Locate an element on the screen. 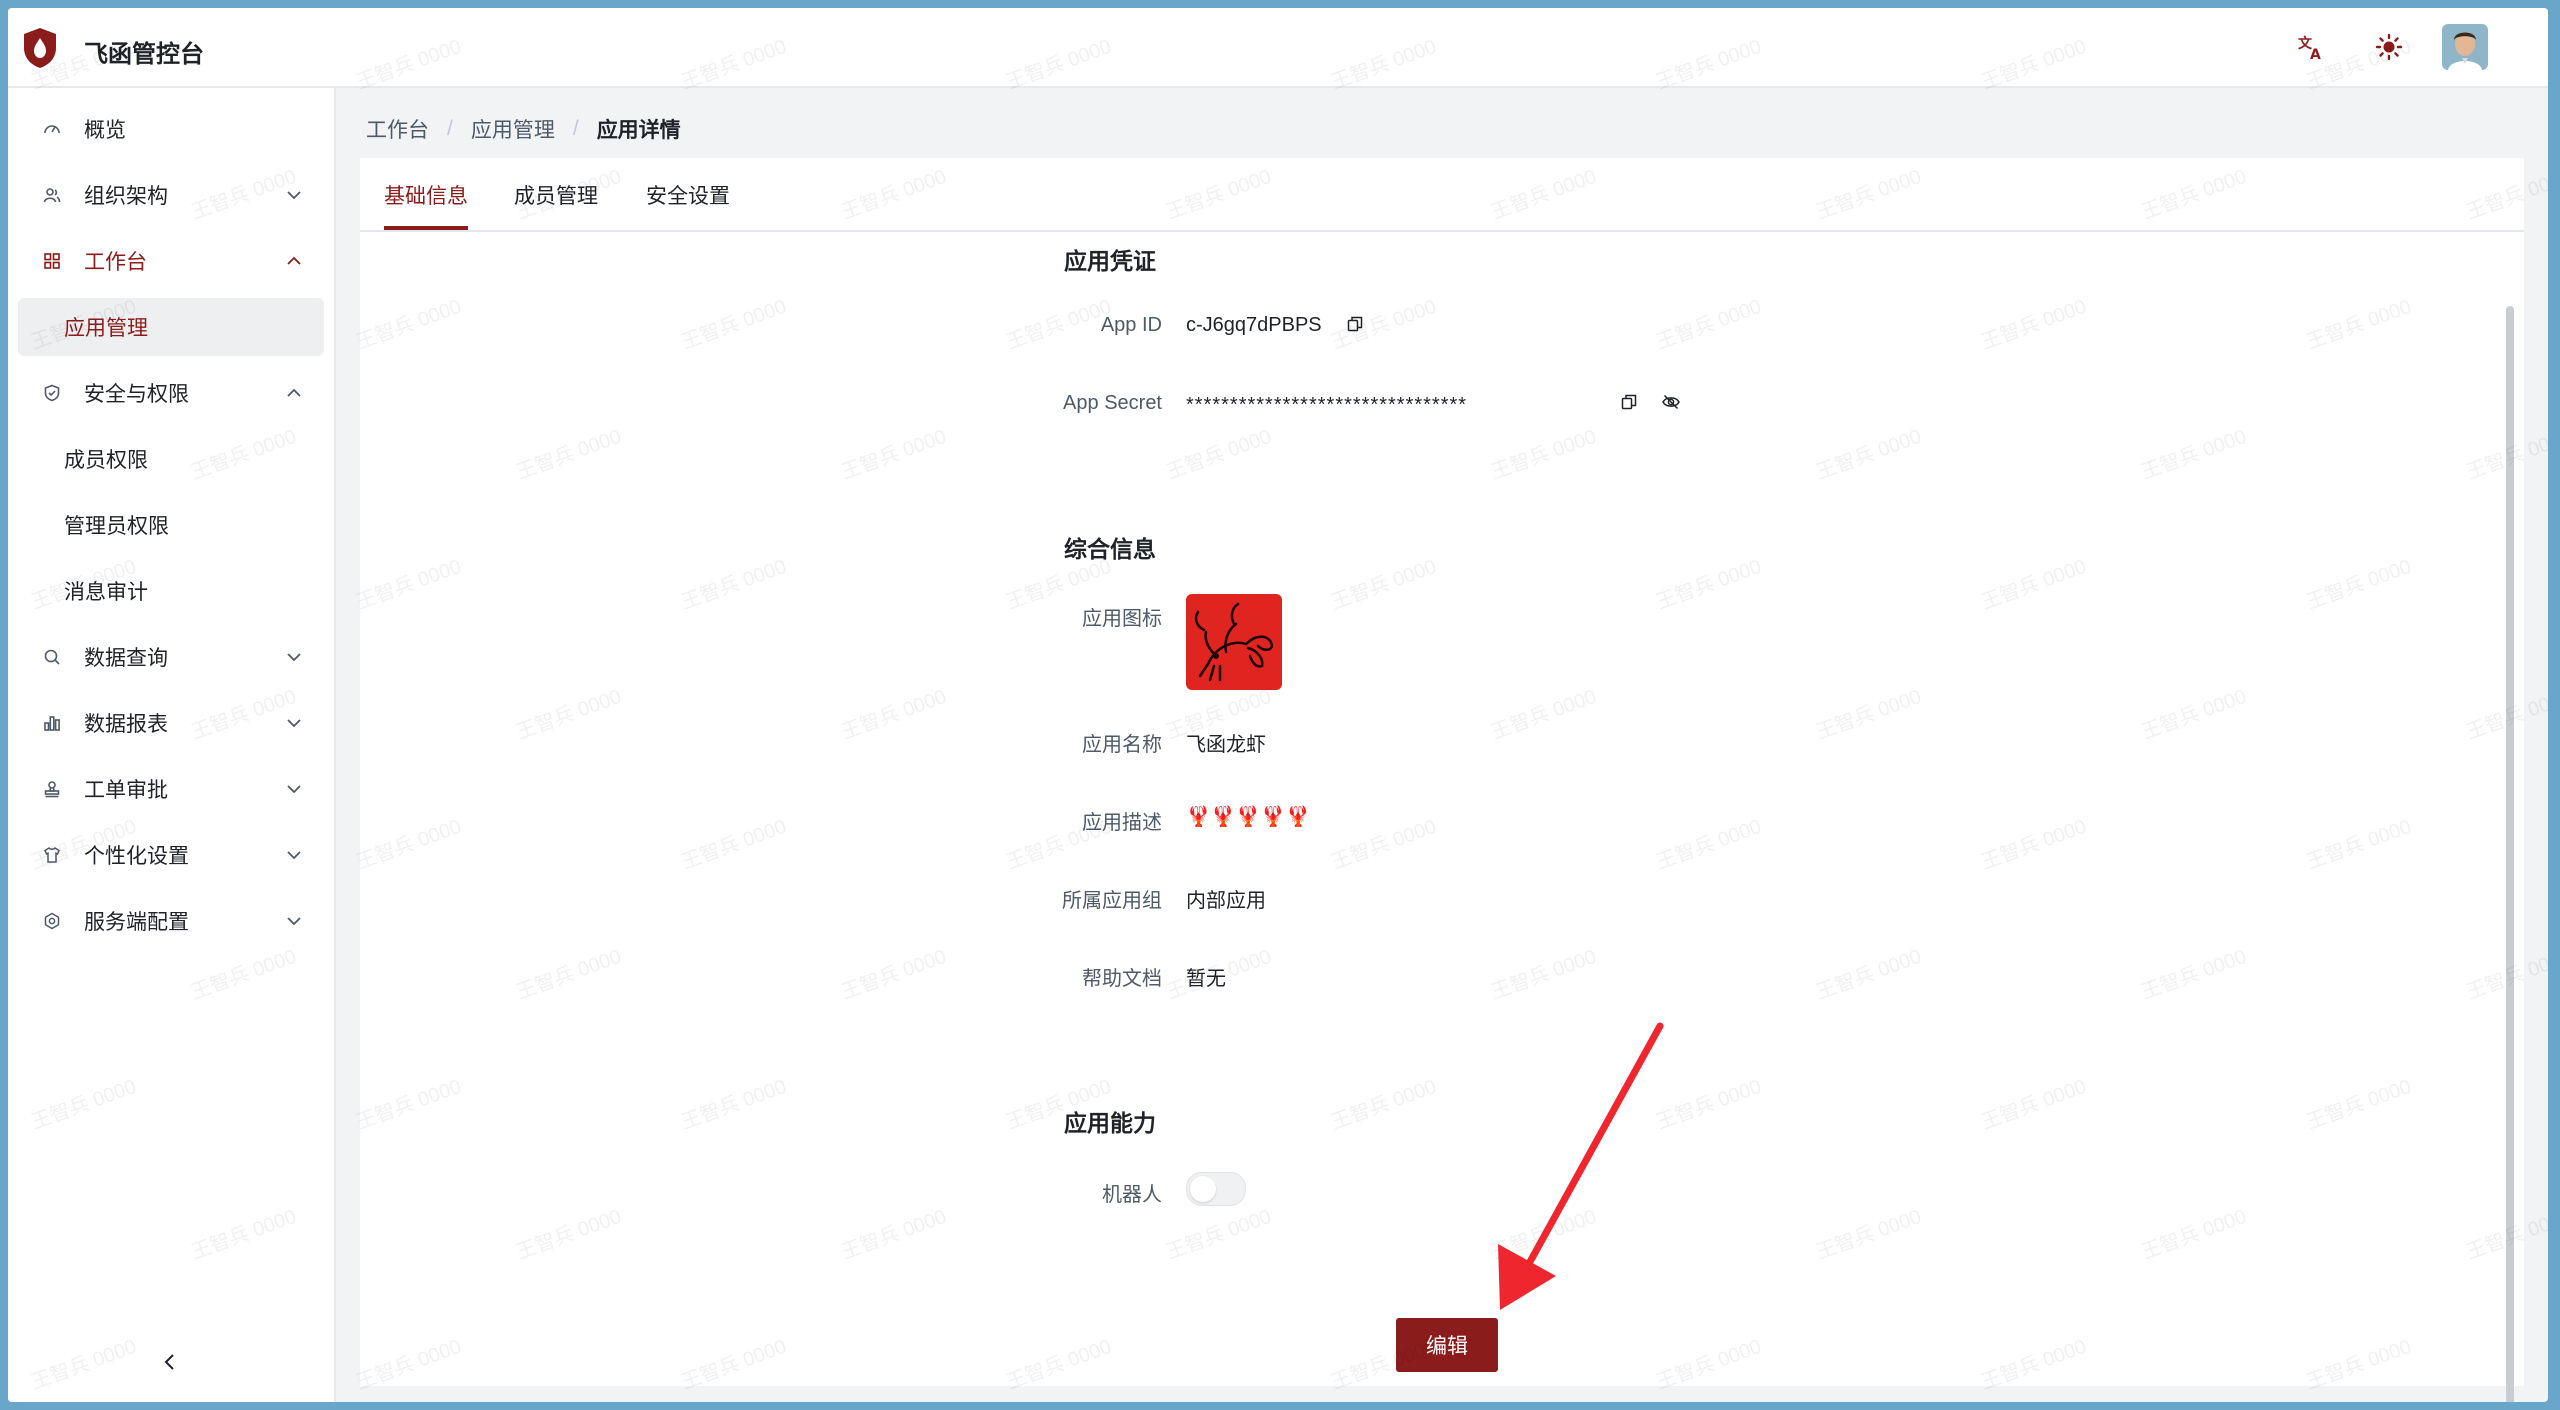 Image resolution: width=2560 pixels, height=1410 pixels. app-description-label: 应用描述 is located at coordinates (1122, 823).